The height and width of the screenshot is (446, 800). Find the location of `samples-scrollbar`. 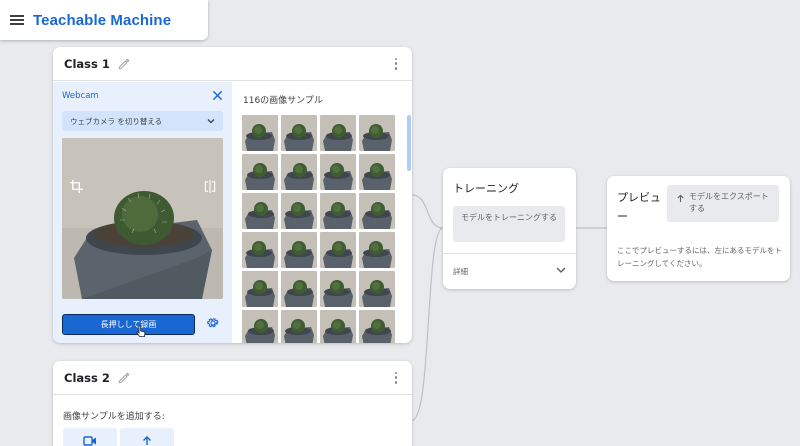

samples-scrollbar is located at coordinates (409, 143).